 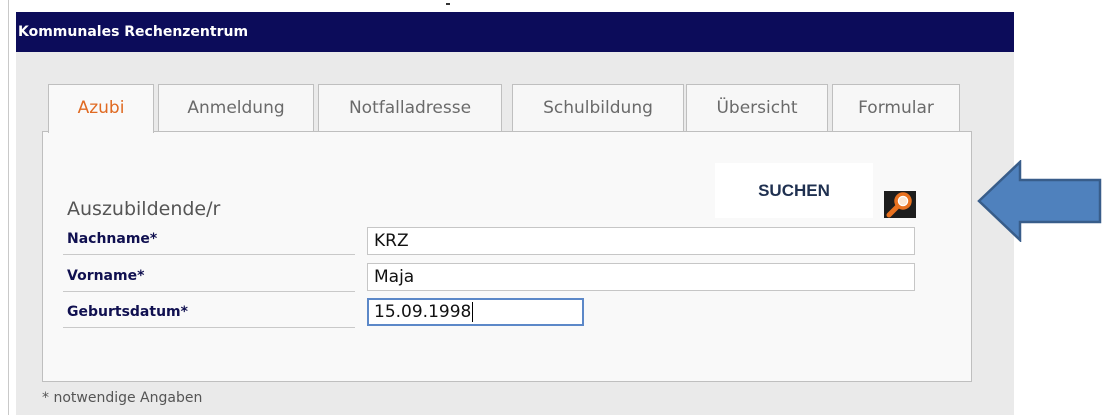 I want to click on tab-azubi: Azubi, so click(x=101, y=108).